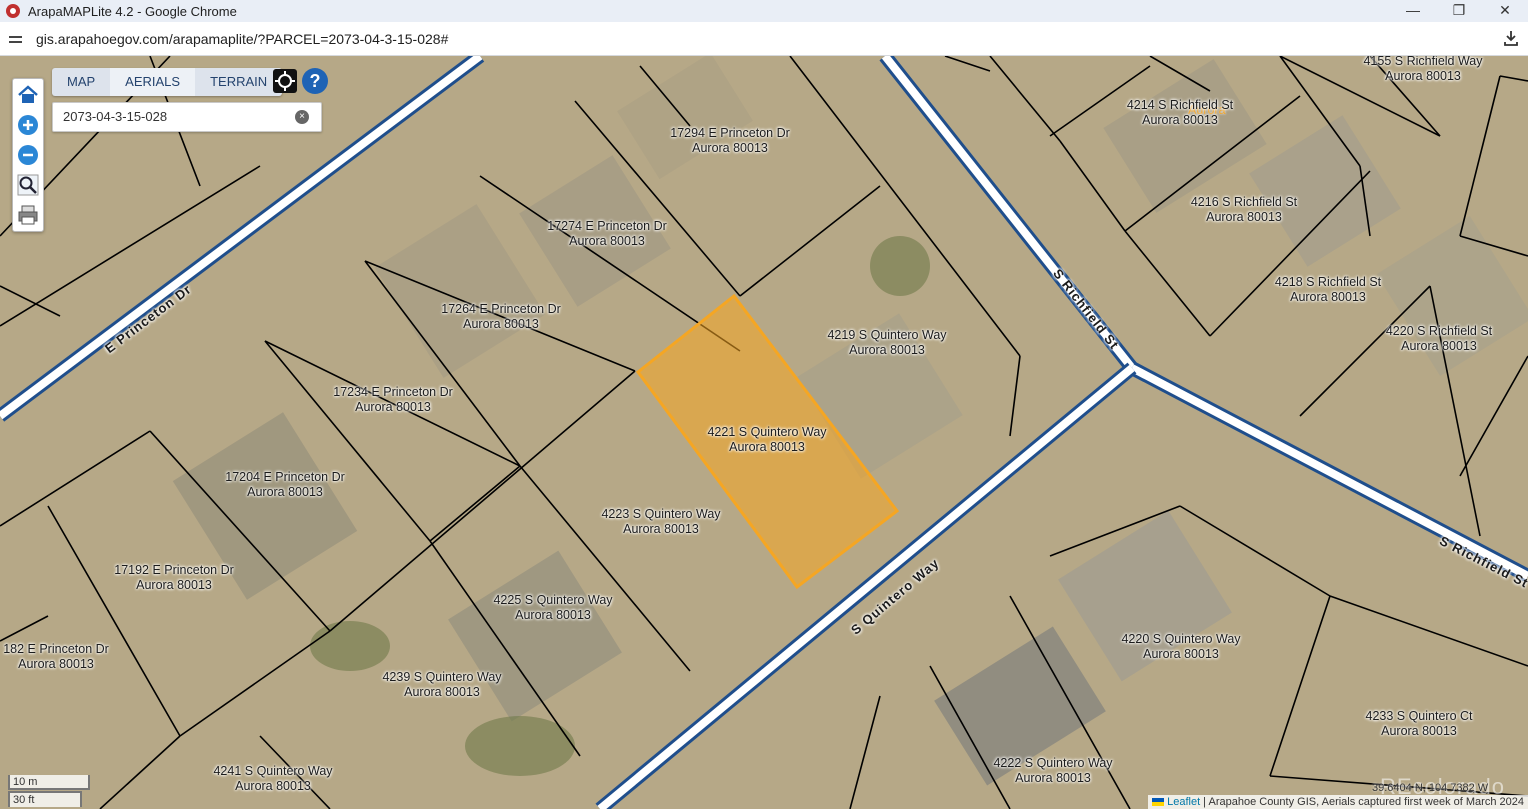 This screenshot has width=1528, height=809. I want to click on app-icon, so click(13, 11).